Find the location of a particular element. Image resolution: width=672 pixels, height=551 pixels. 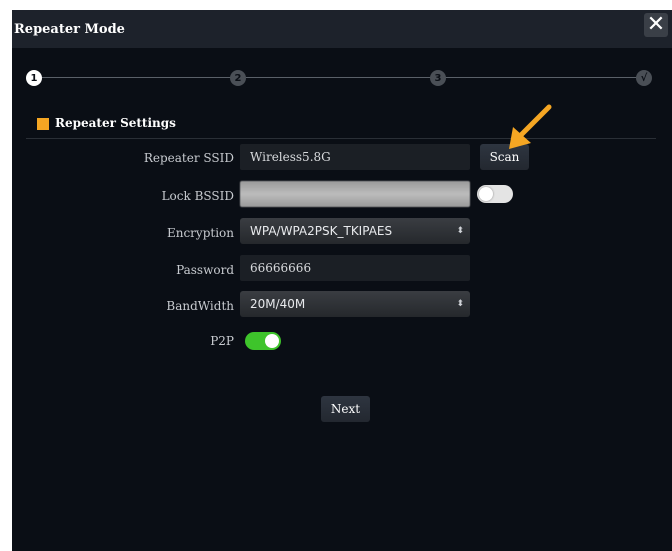

bandwidth-value: 20M/40M is located at coordinates (278, 304).